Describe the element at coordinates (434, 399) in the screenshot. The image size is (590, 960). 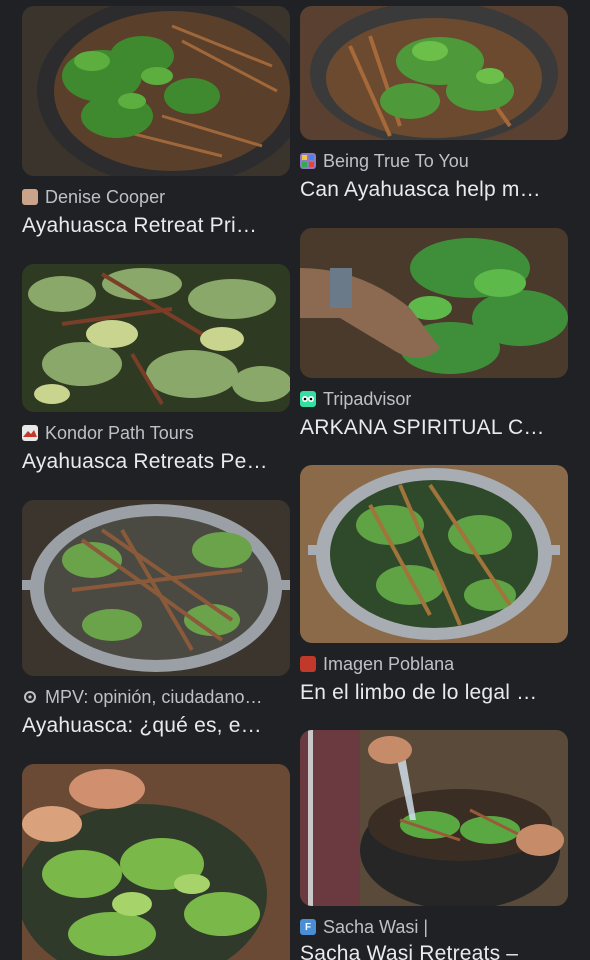
I see `result-source: Tripadvisor` at that location.